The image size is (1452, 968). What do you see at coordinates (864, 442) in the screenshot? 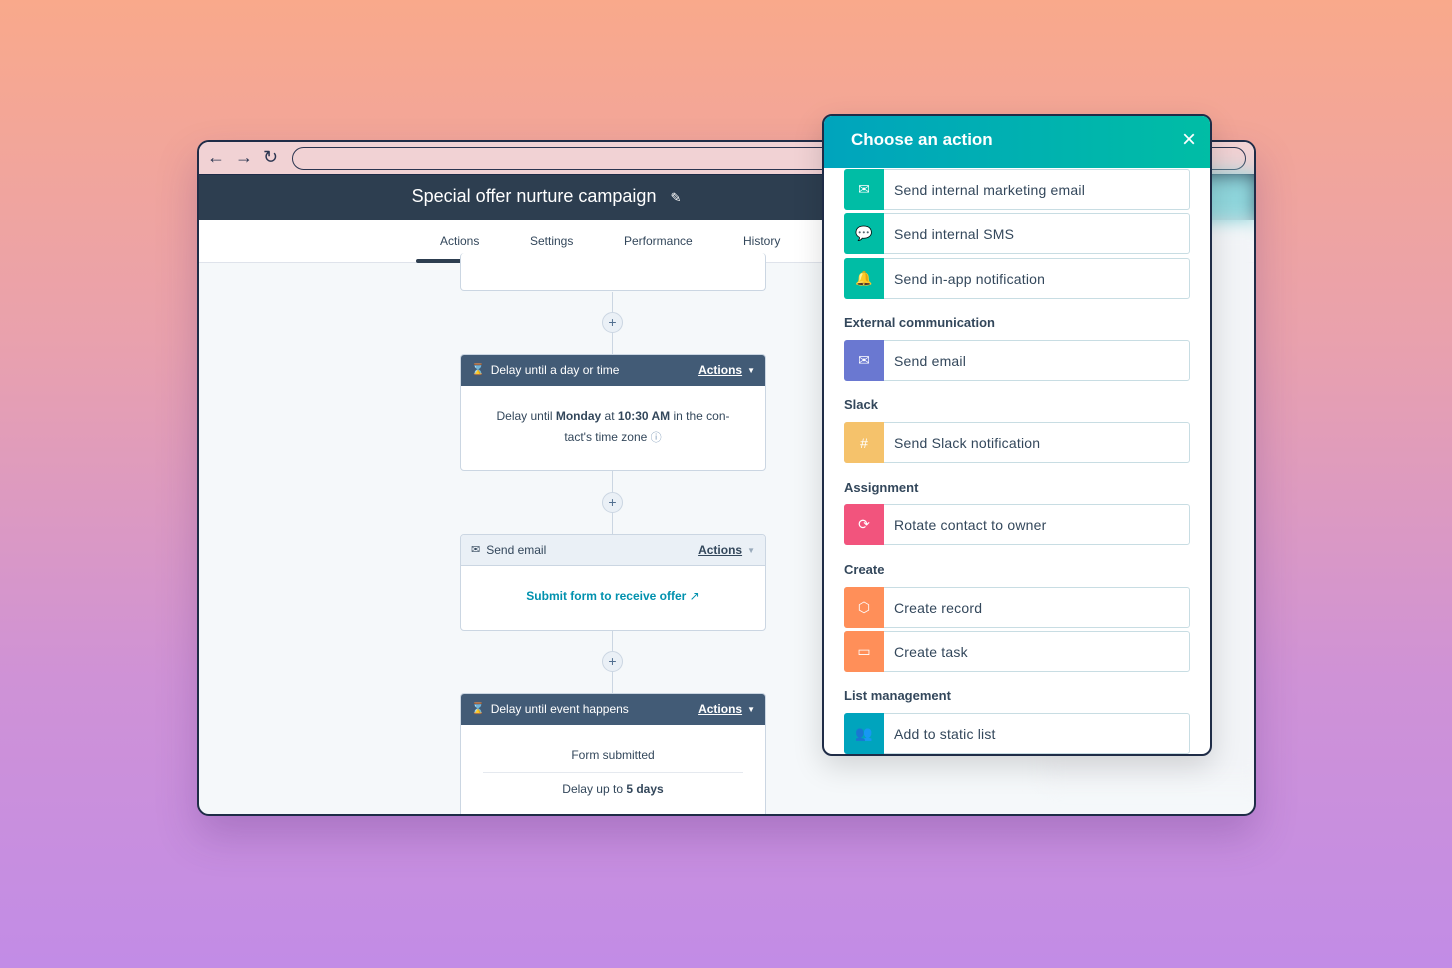
I see `slack-icon: #` at bounding box center [864, 442].